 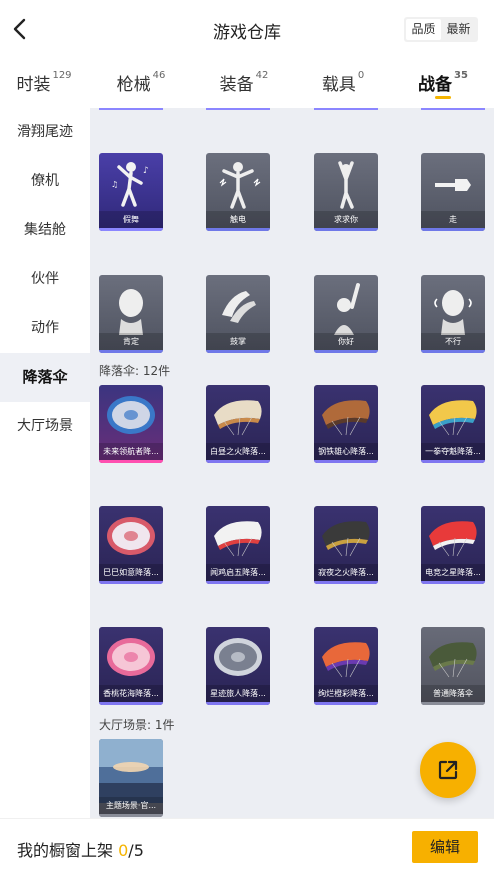 I want to click on emote-name: 肯定, so click(x=131, y=341).